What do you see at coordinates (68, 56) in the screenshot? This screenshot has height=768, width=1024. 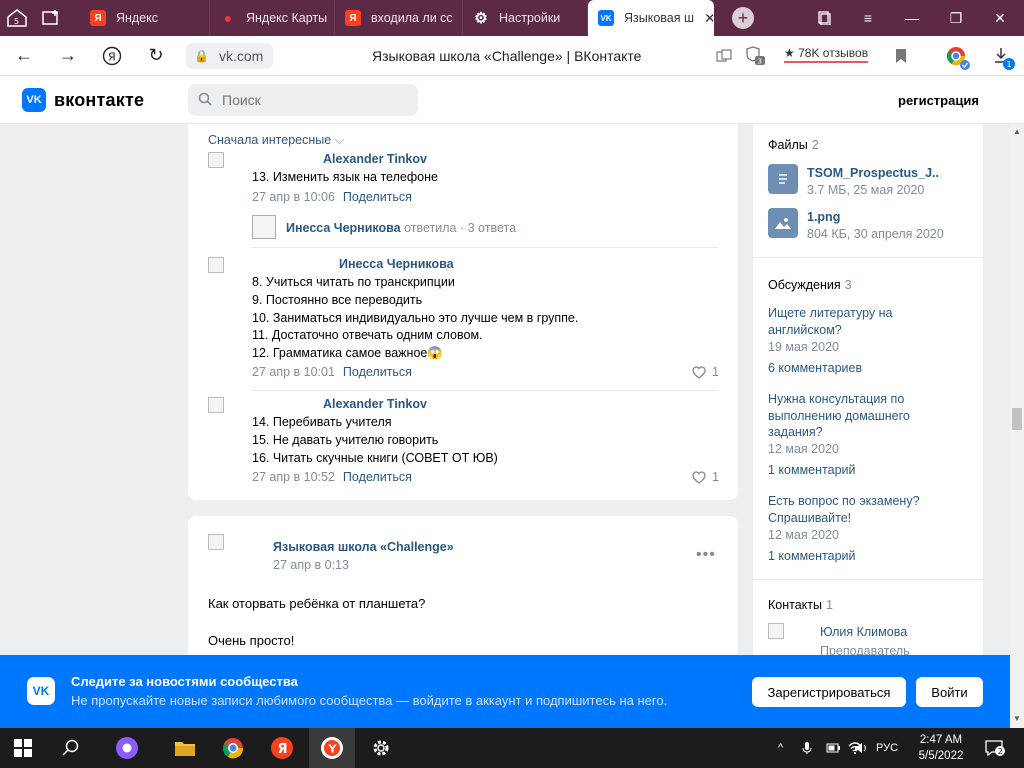 I see `forward-button: →` at bounding box center [68, 56].